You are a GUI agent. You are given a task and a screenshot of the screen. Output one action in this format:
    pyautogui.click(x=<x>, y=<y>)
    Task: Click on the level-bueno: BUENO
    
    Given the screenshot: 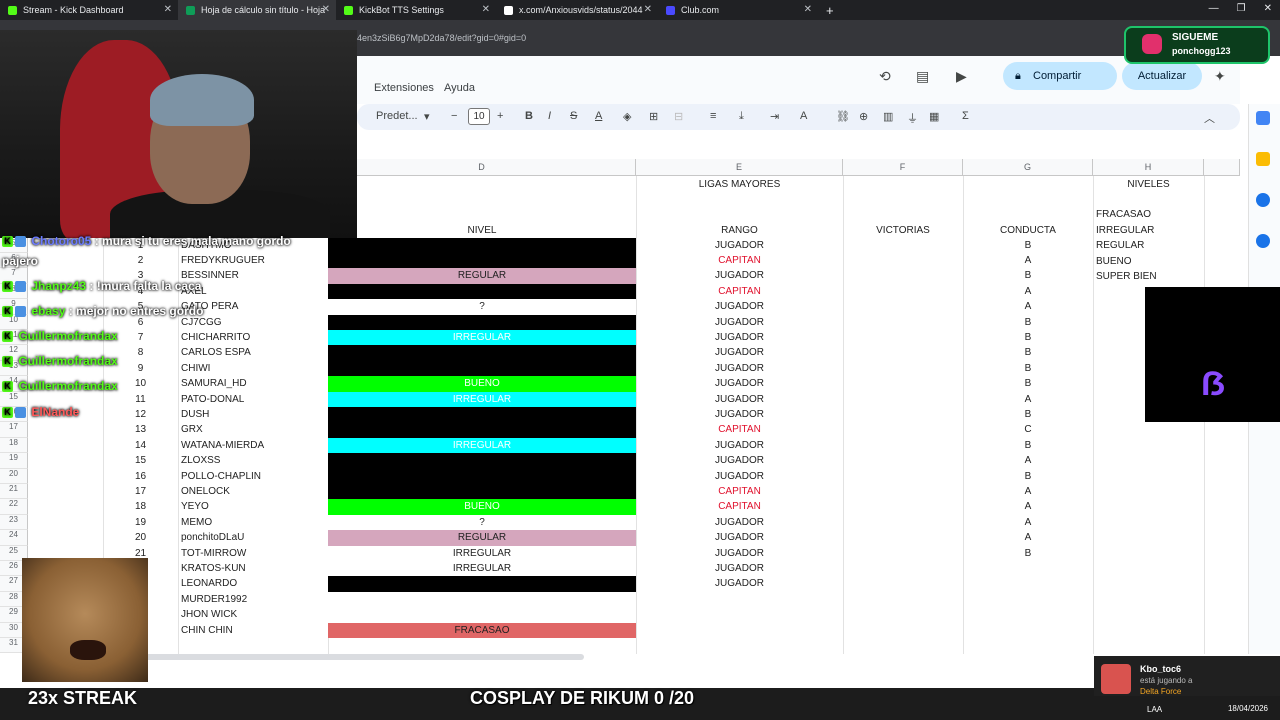 What is the action you would take?
    pyautogui.click(x=1114, y=261)
    